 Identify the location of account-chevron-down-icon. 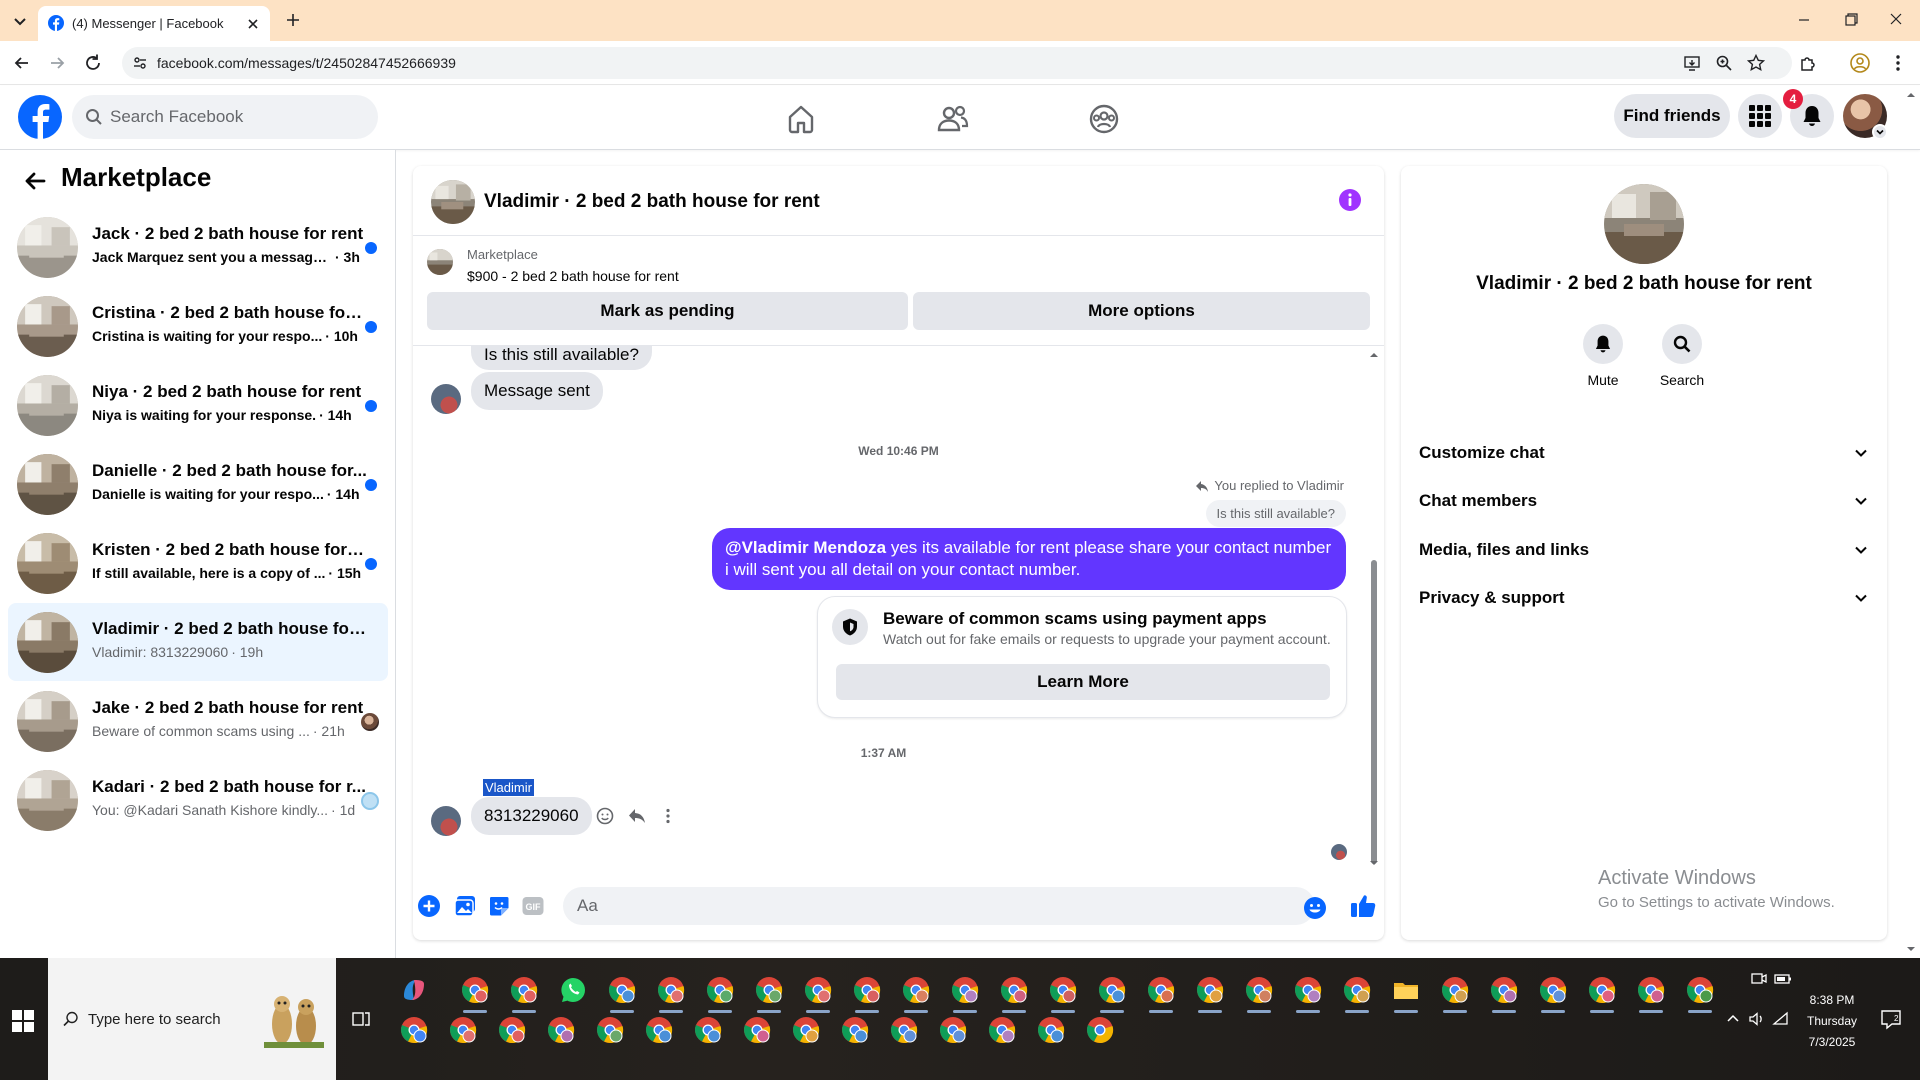
(1880, 132).